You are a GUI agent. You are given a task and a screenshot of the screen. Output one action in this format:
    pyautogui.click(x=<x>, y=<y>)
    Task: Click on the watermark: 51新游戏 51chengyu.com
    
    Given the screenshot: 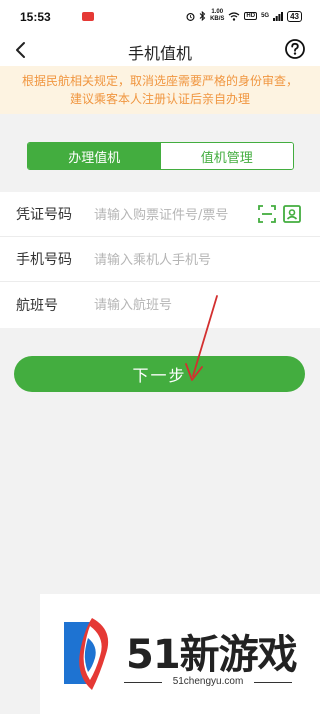 What is the action you would take?
    pyautogui.click(x=180, y=654)
    